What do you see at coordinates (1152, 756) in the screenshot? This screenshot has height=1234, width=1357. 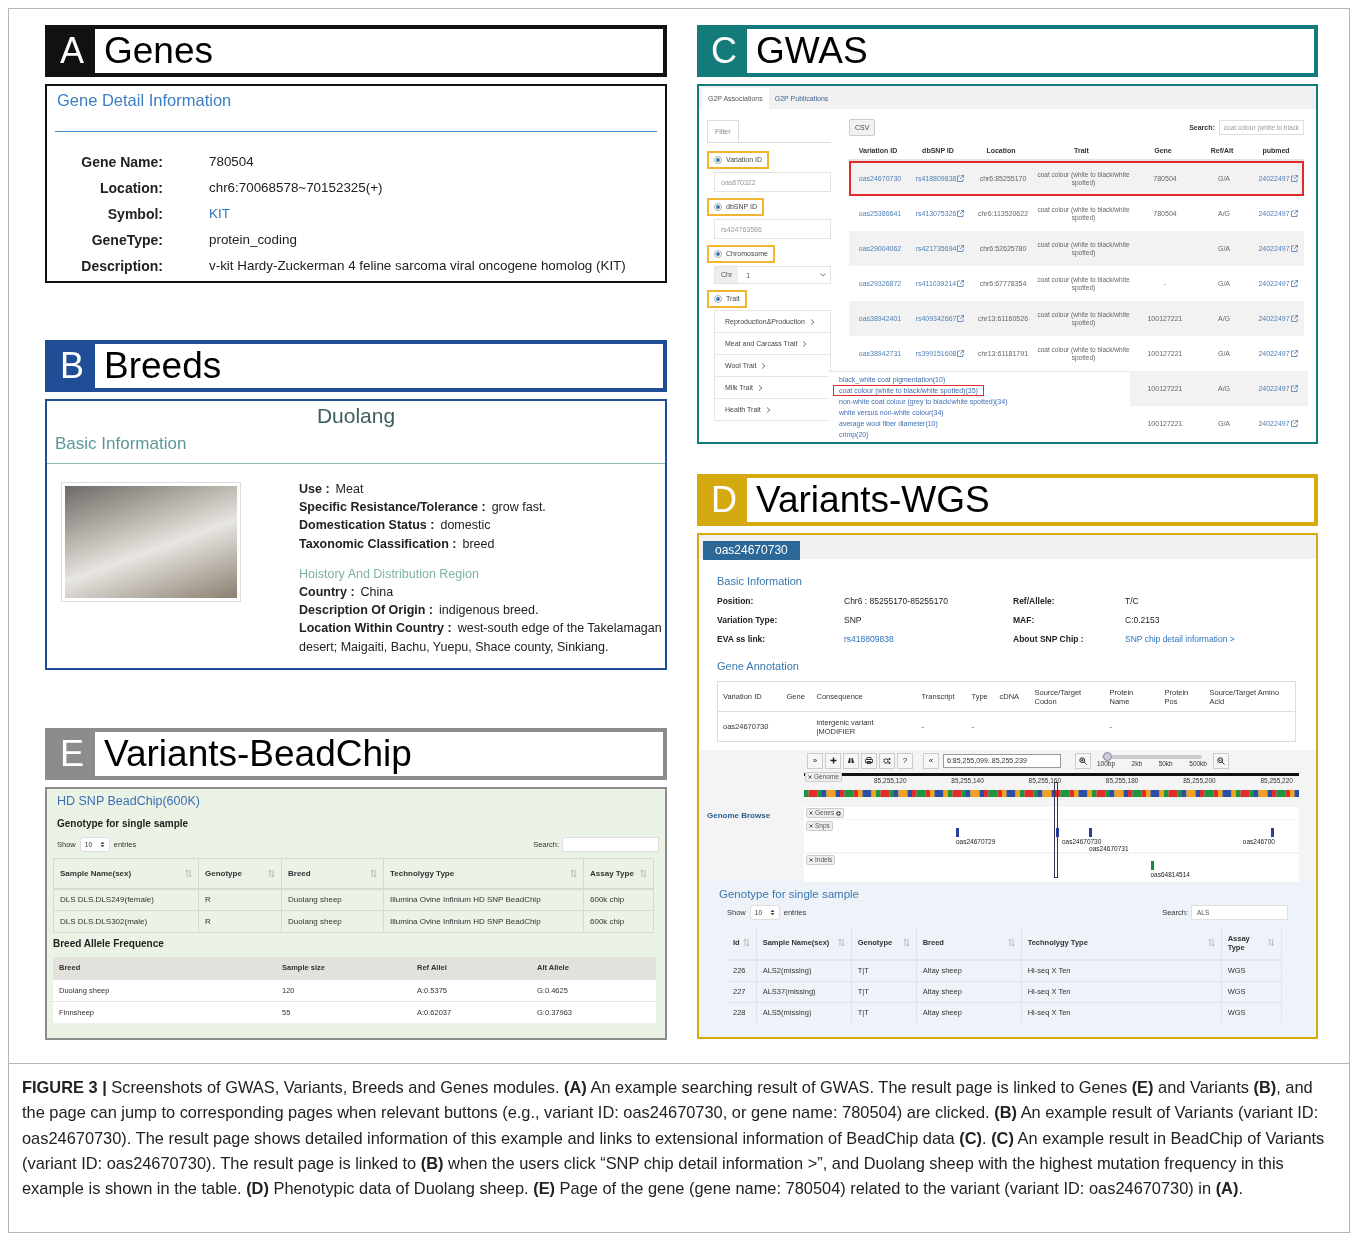 I see `slider-track` at bounding box center [1152, 756].